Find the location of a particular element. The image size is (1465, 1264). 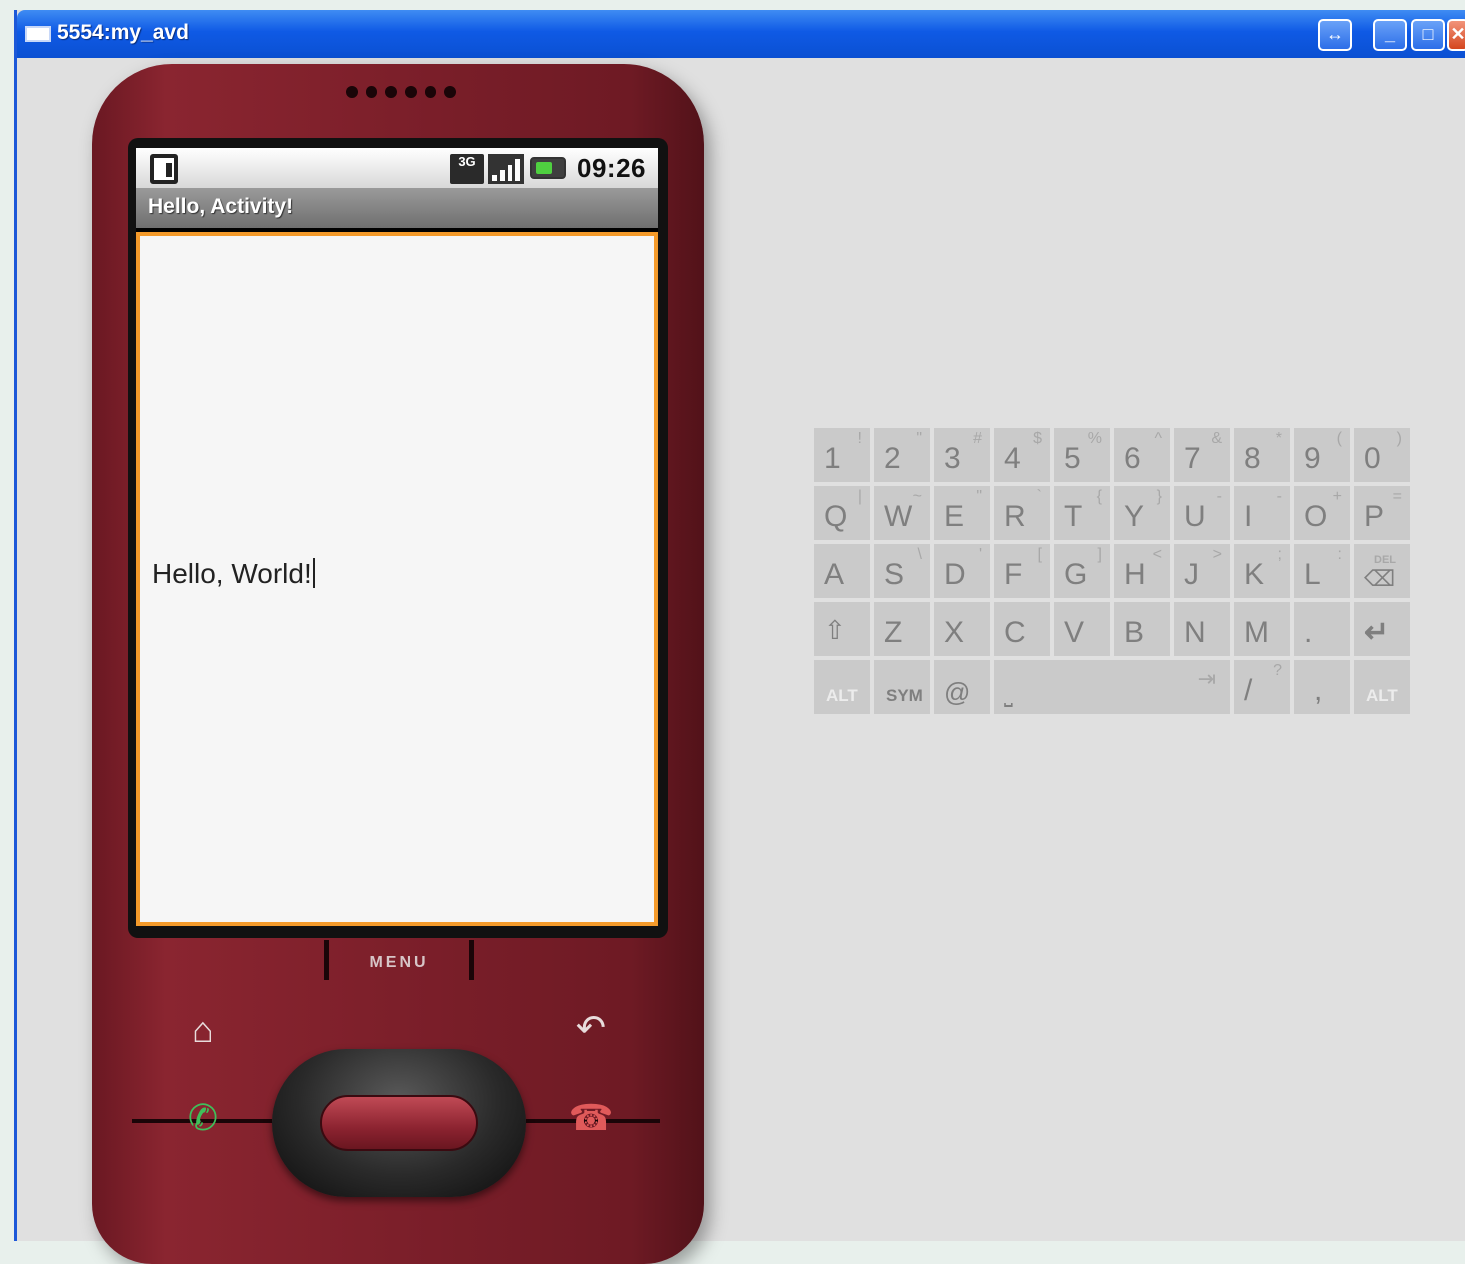

keyboard-row: ⇧ Z X C V B N M . ↵ is located at coordinates (1114, 629).